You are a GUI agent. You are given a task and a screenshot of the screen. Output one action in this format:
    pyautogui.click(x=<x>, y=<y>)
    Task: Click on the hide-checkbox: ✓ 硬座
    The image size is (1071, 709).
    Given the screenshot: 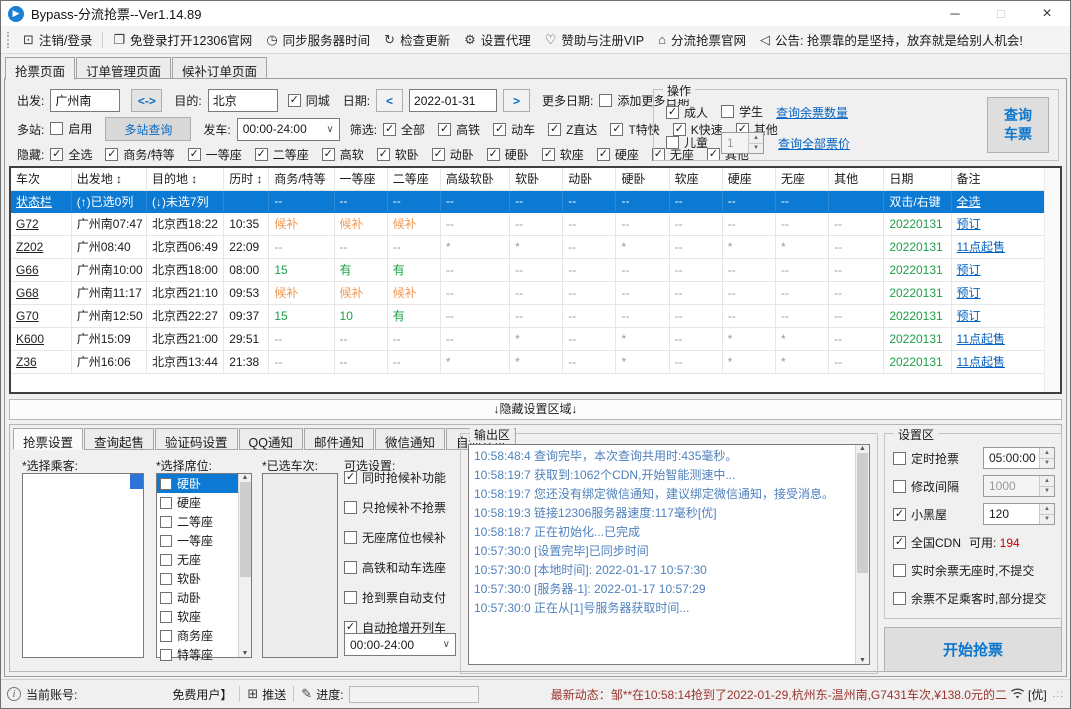 What is the action you would take?
    pyautogui.click(x=617, y=154)
    